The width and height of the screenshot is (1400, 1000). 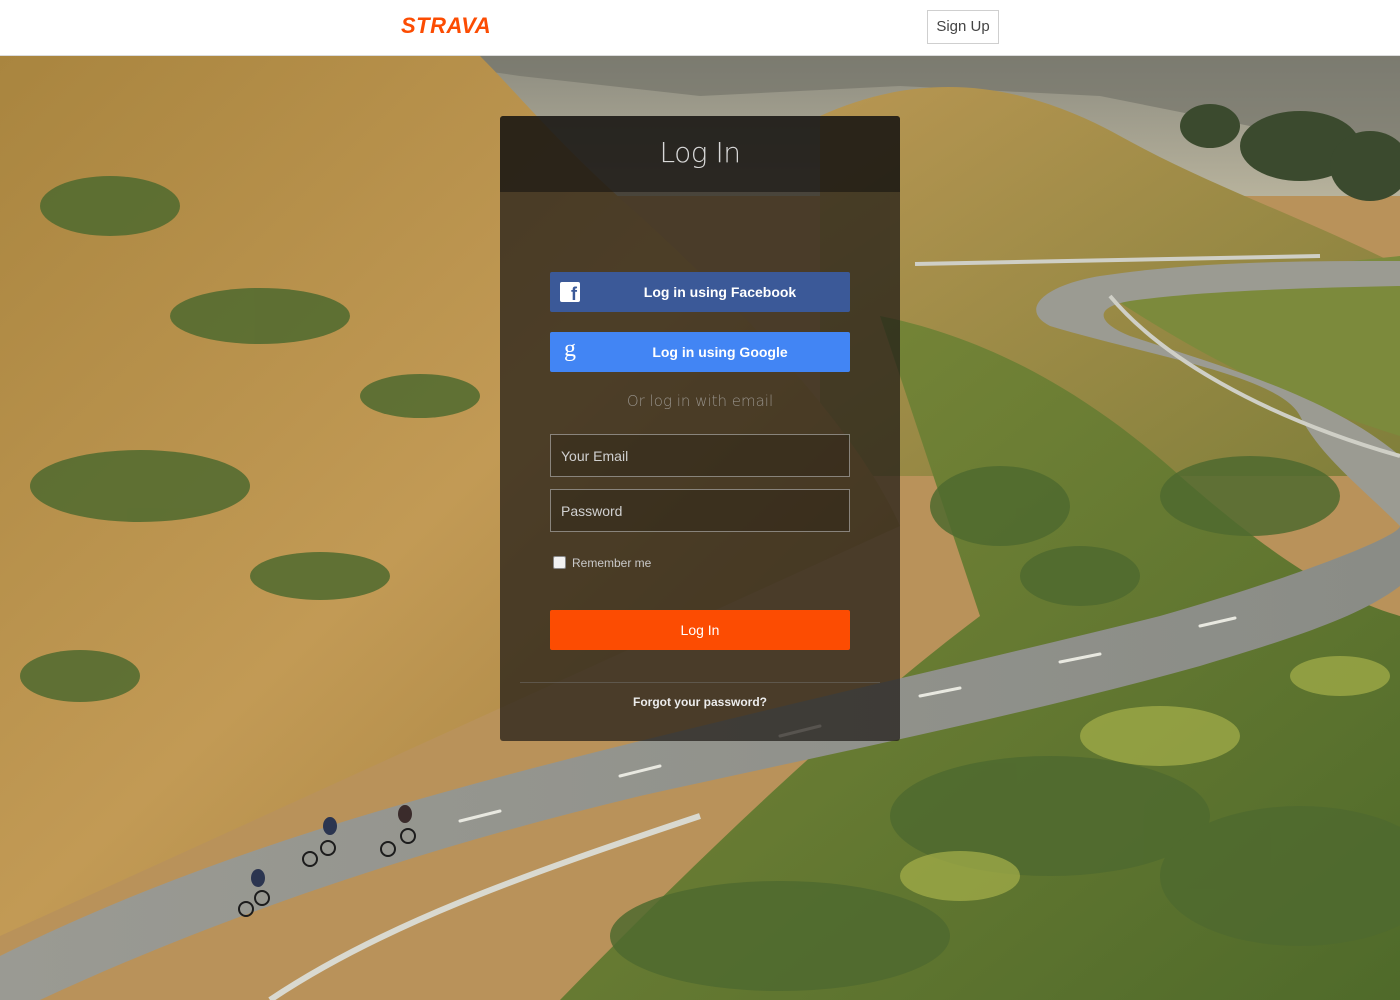 I want to click on login-panel-header: Log In, so click(x=700, y=154).